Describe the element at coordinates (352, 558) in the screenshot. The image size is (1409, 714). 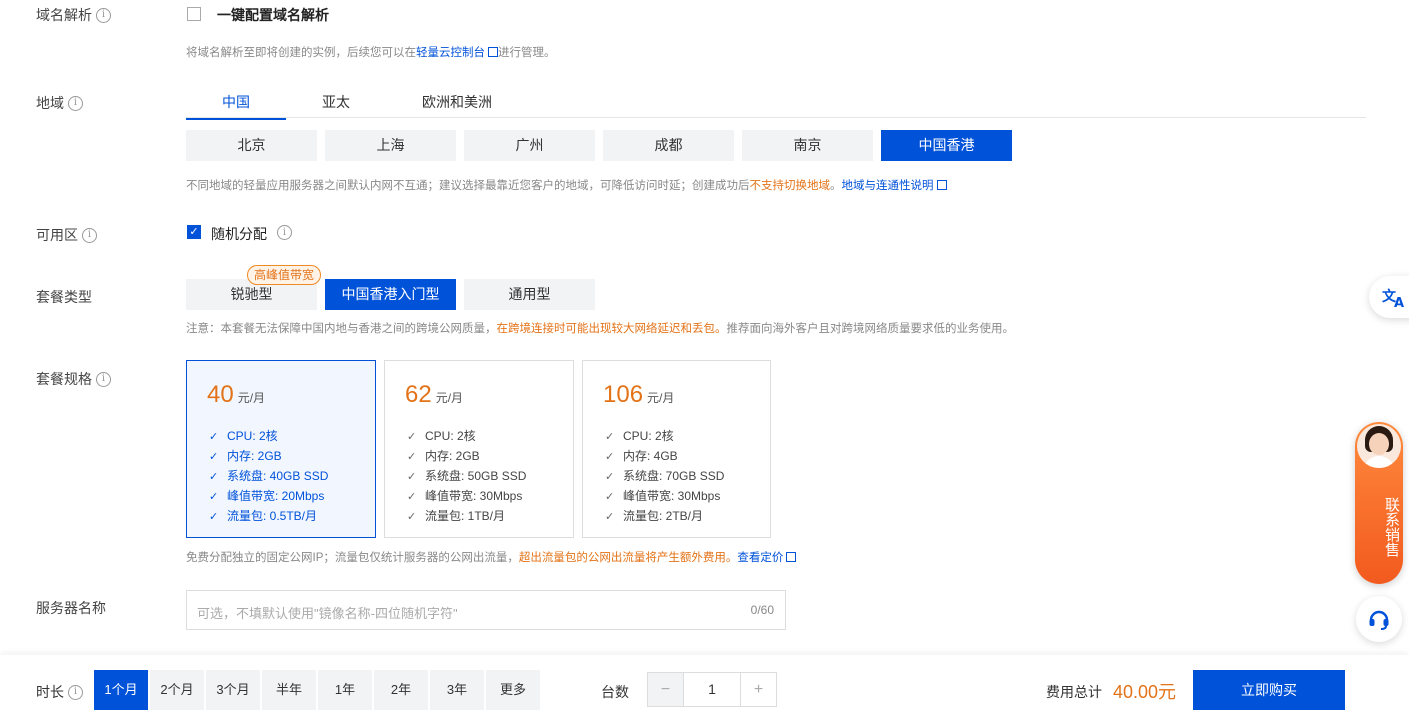
I see `package-spec-hint-prefix: 免费分配独立的固定公网IP；流量包仅统计服务器的公网出流量，` at that location.